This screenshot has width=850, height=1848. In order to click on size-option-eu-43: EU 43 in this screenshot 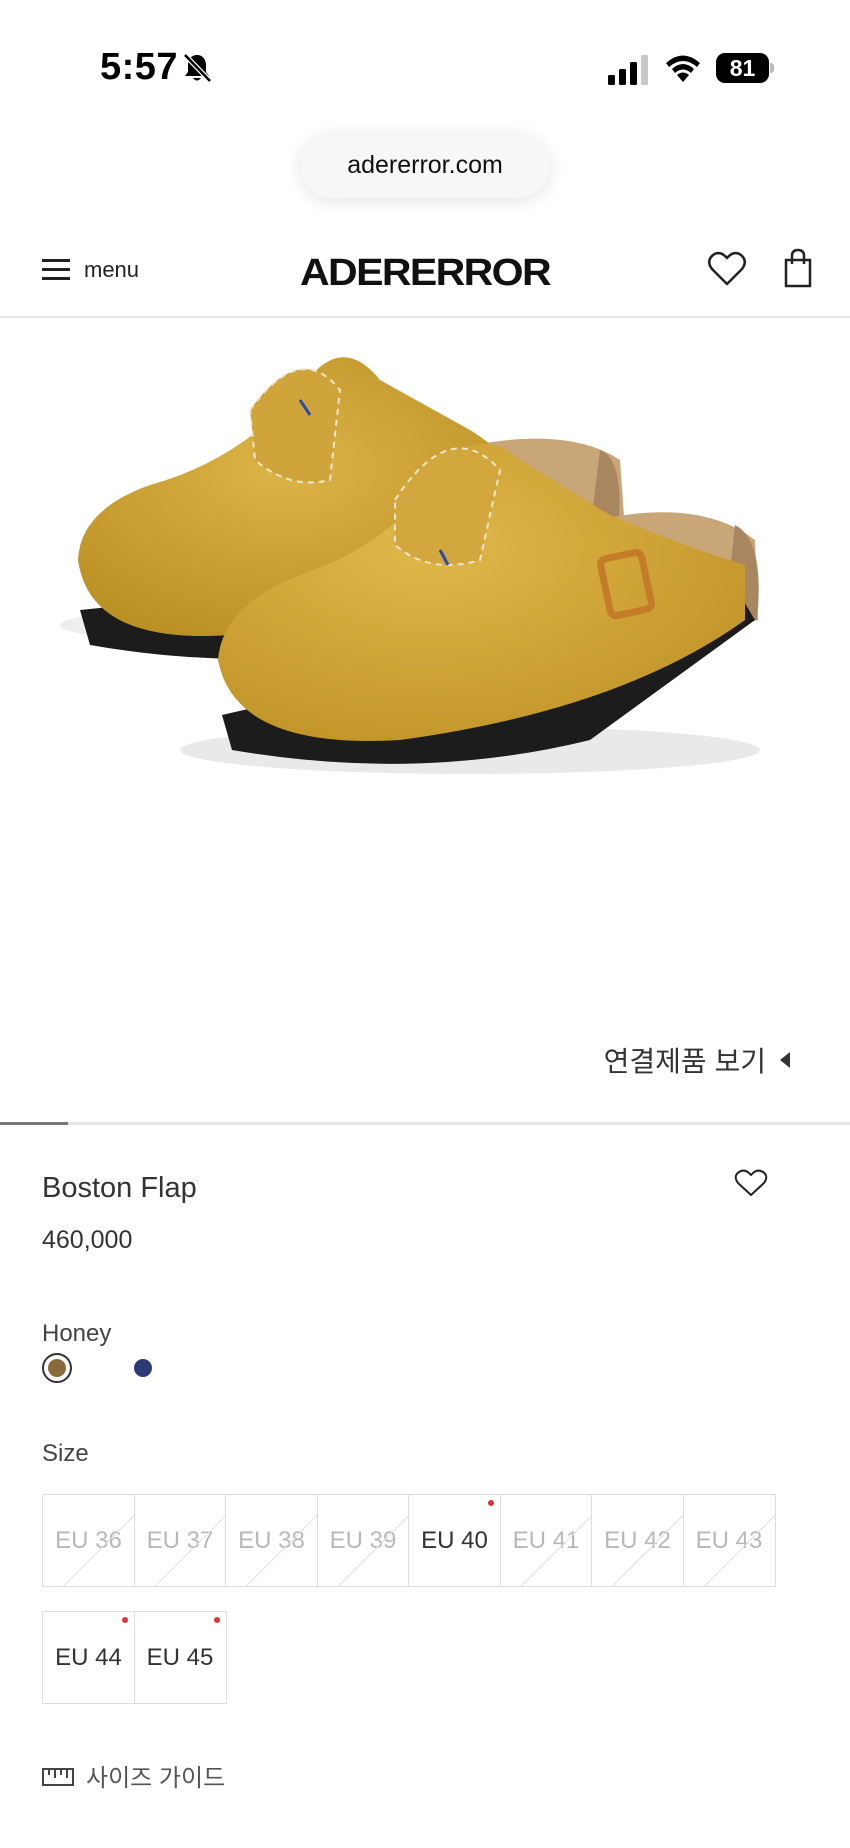, I will do `click(729, 1540)`.